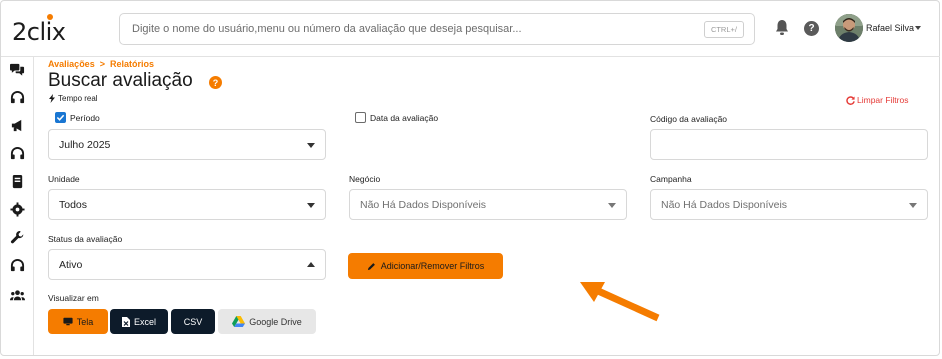  I want to click on breadcrumb: Avaliações > Relatórios, so click(101, 64).